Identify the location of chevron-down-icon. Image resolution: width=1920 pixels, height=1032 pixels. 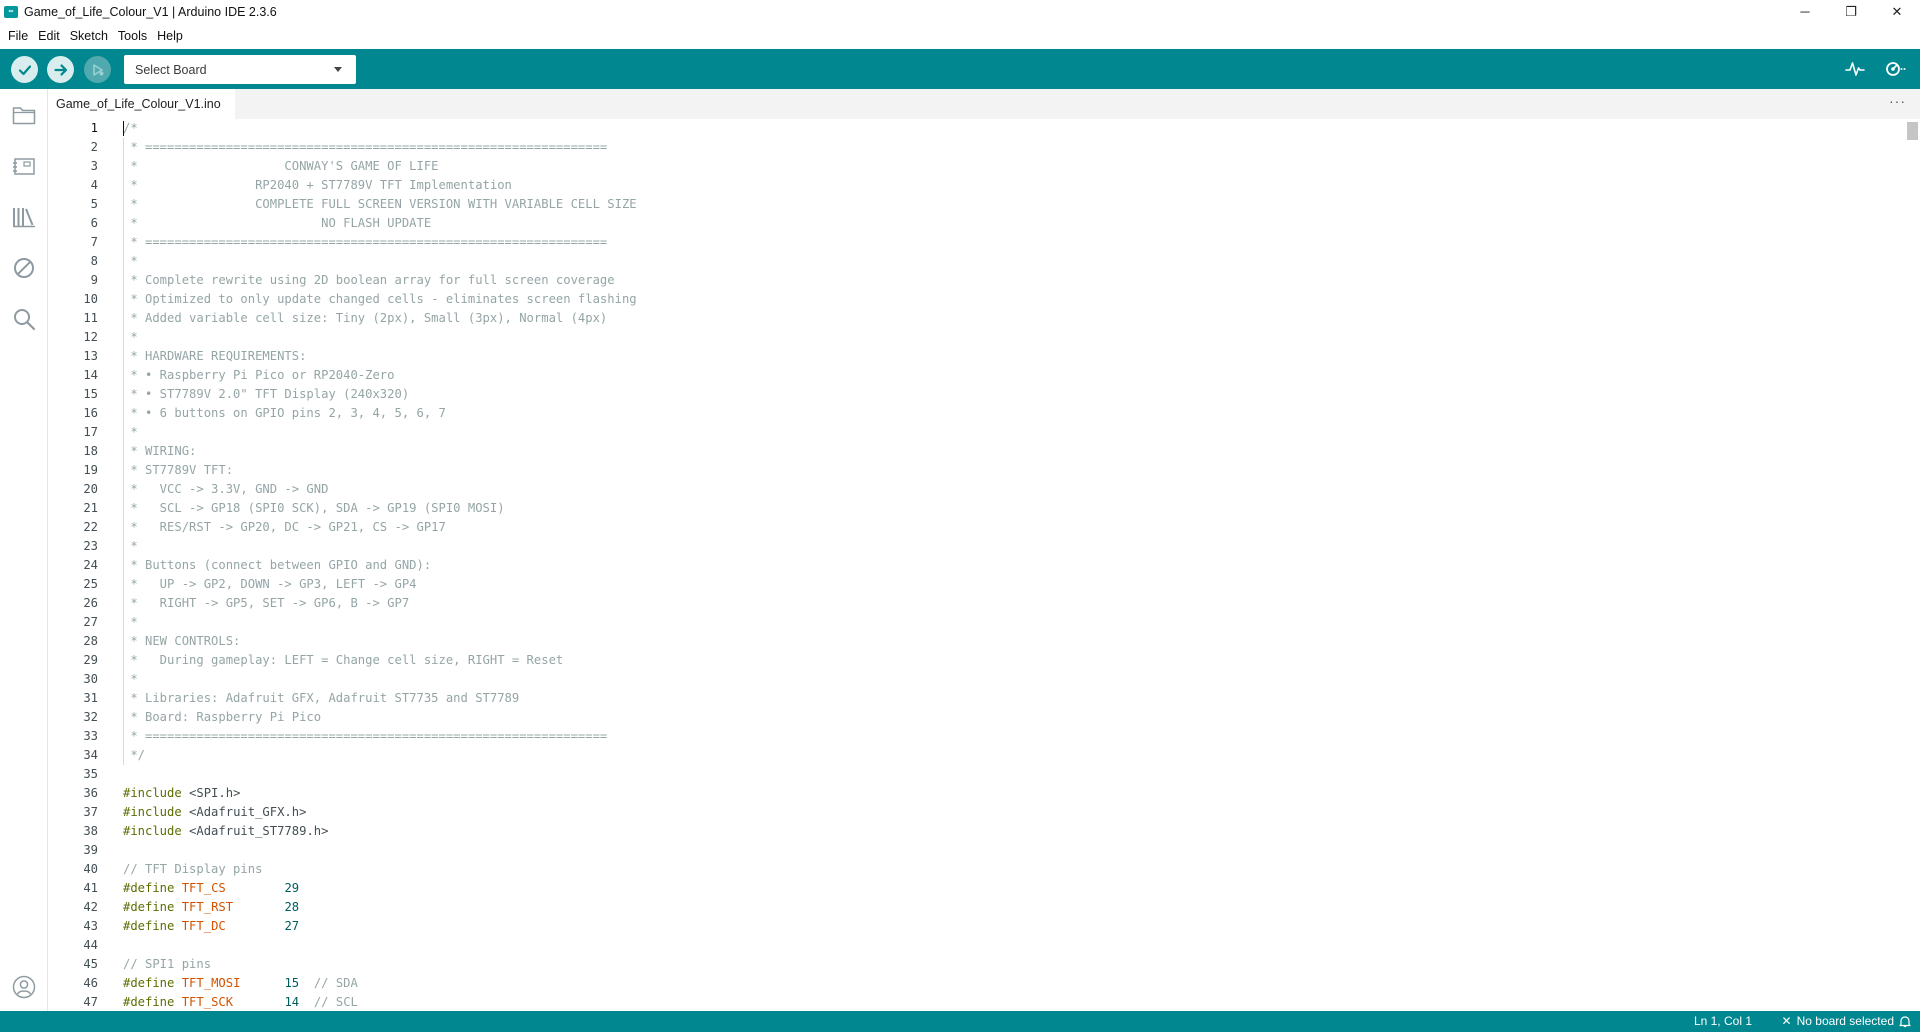
(338, 69).